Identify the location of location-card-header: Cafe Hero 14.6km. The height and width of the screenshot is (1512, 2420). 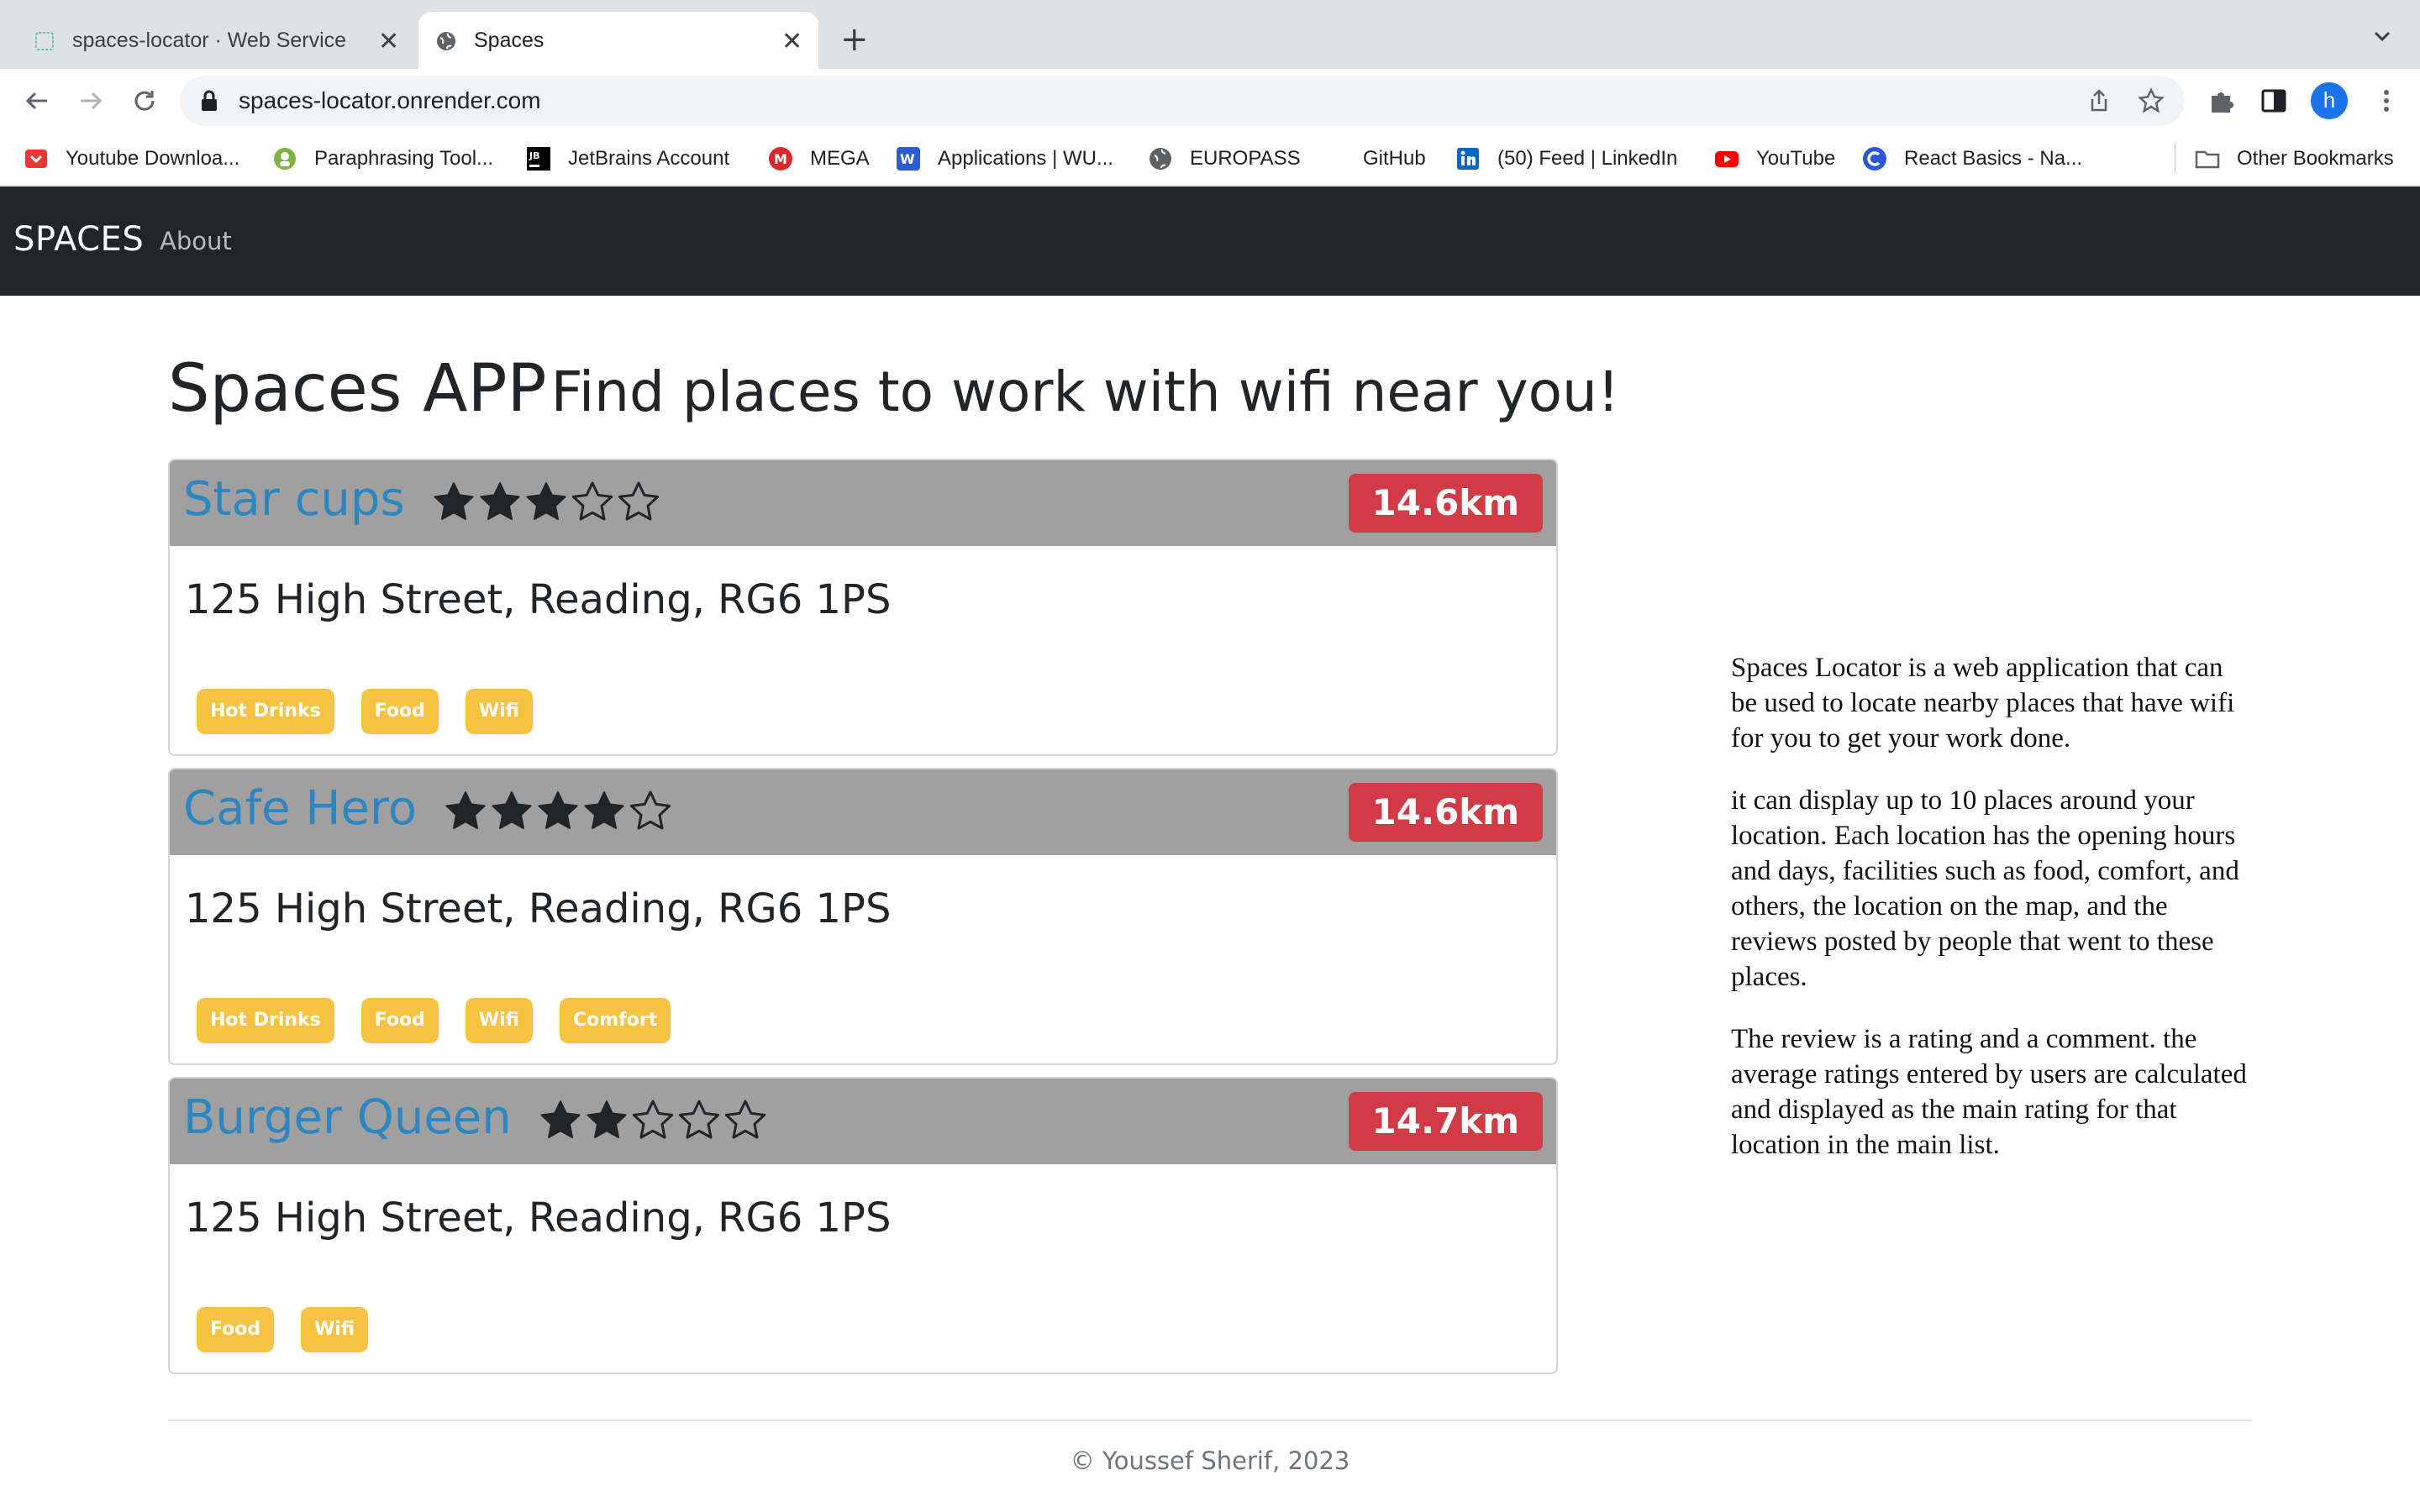
(863, 812).